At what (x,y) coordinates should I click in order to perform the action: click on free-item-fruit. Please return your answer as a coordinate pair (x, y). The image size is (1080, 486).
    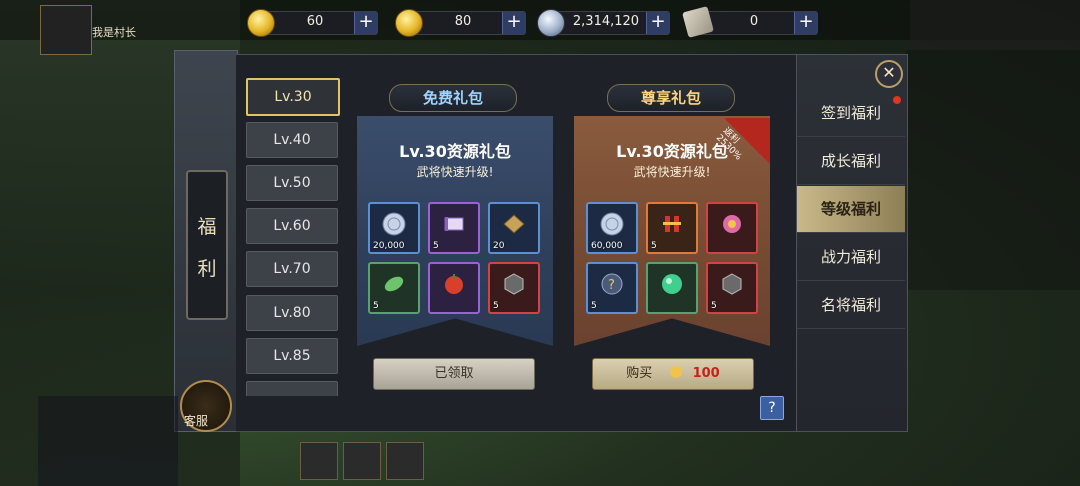
    Looking at the image, I should click on (454, 288).